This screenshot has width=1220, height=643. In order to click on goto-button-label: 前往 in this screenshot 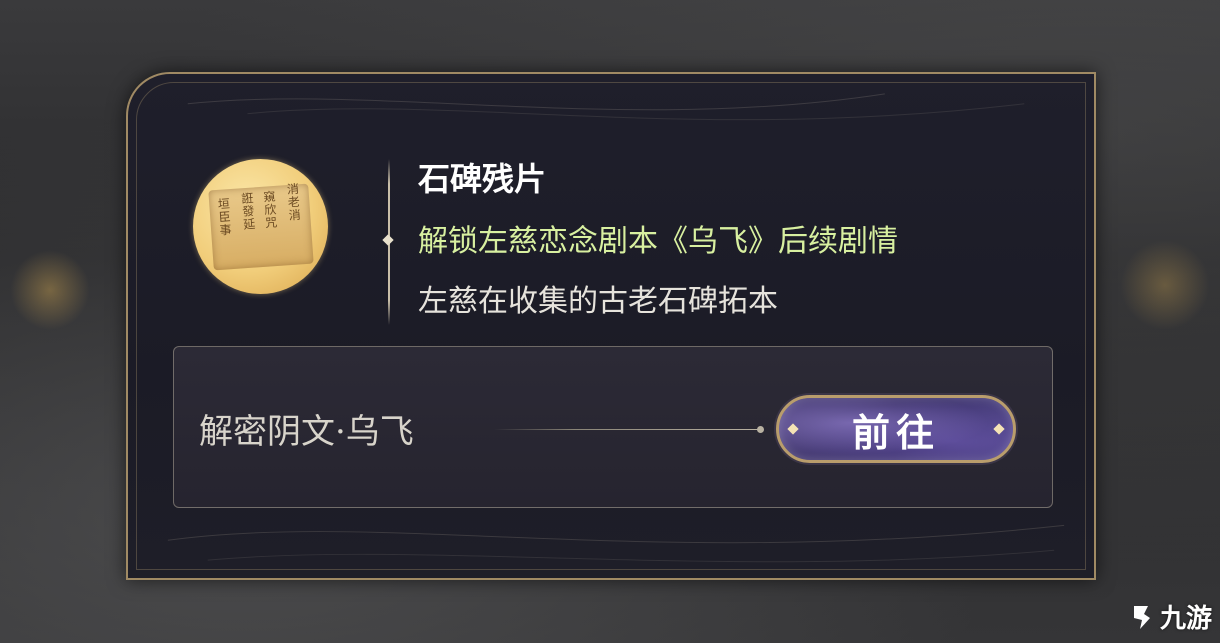, I will do `click(895, 432)`.